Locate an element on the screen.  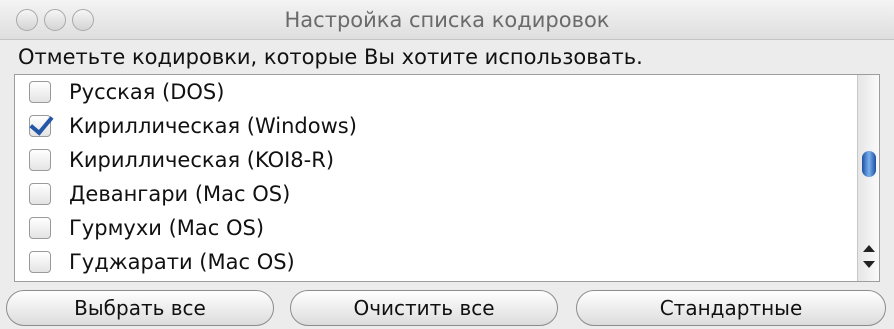
list-item-encoding: Кириллическая (Windows) is located at coordinates (193, 126).